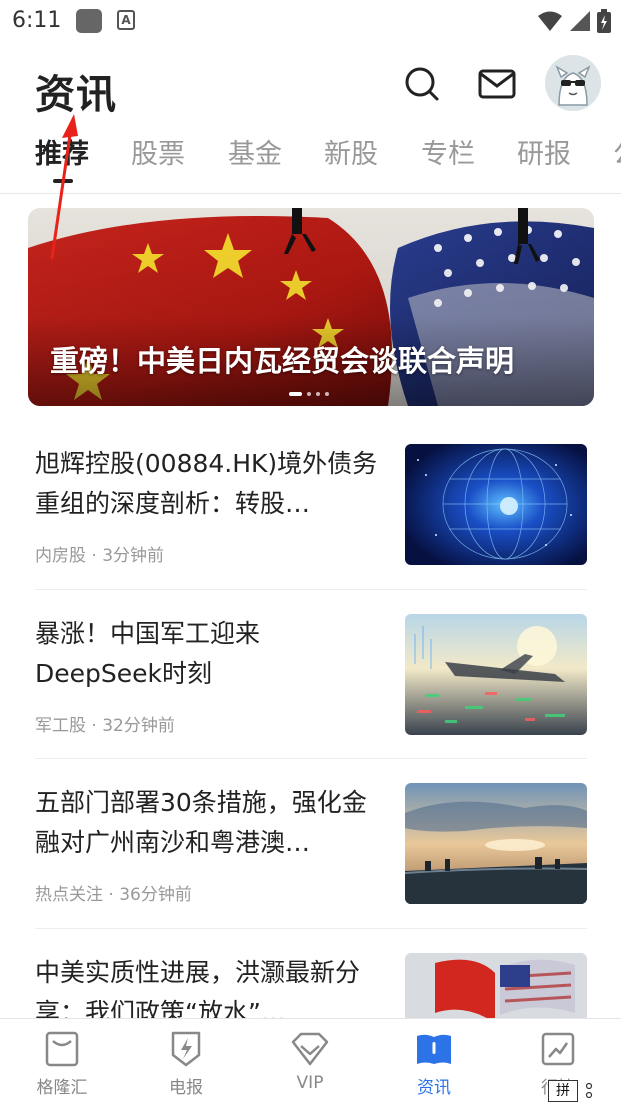  Describe the element at coordinates (311, 679) in the screenshot. I see `news-item: 暴涨！中国军工迎来DeepSeek时刻 军工股 · 32分钟前` at that location.